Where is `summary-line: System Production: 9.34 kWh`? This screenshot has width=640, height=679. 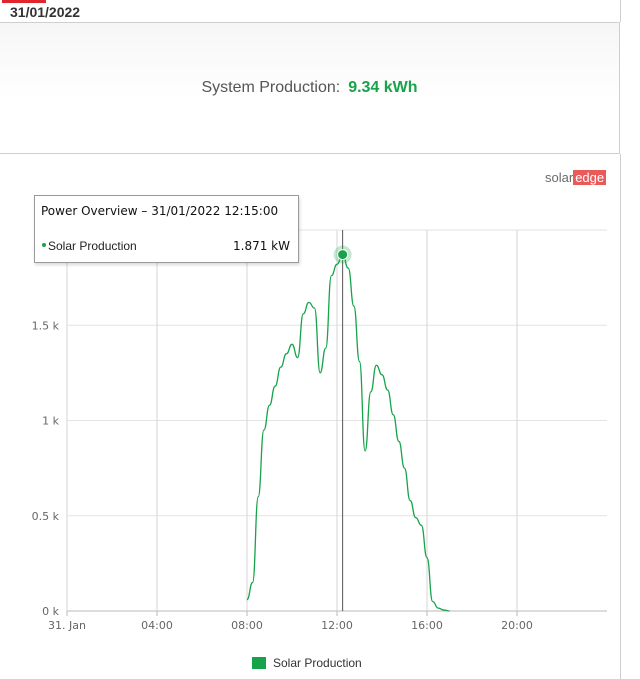 summary-line: System Production: 9.34 kWh is located at coordinates (309, 88).